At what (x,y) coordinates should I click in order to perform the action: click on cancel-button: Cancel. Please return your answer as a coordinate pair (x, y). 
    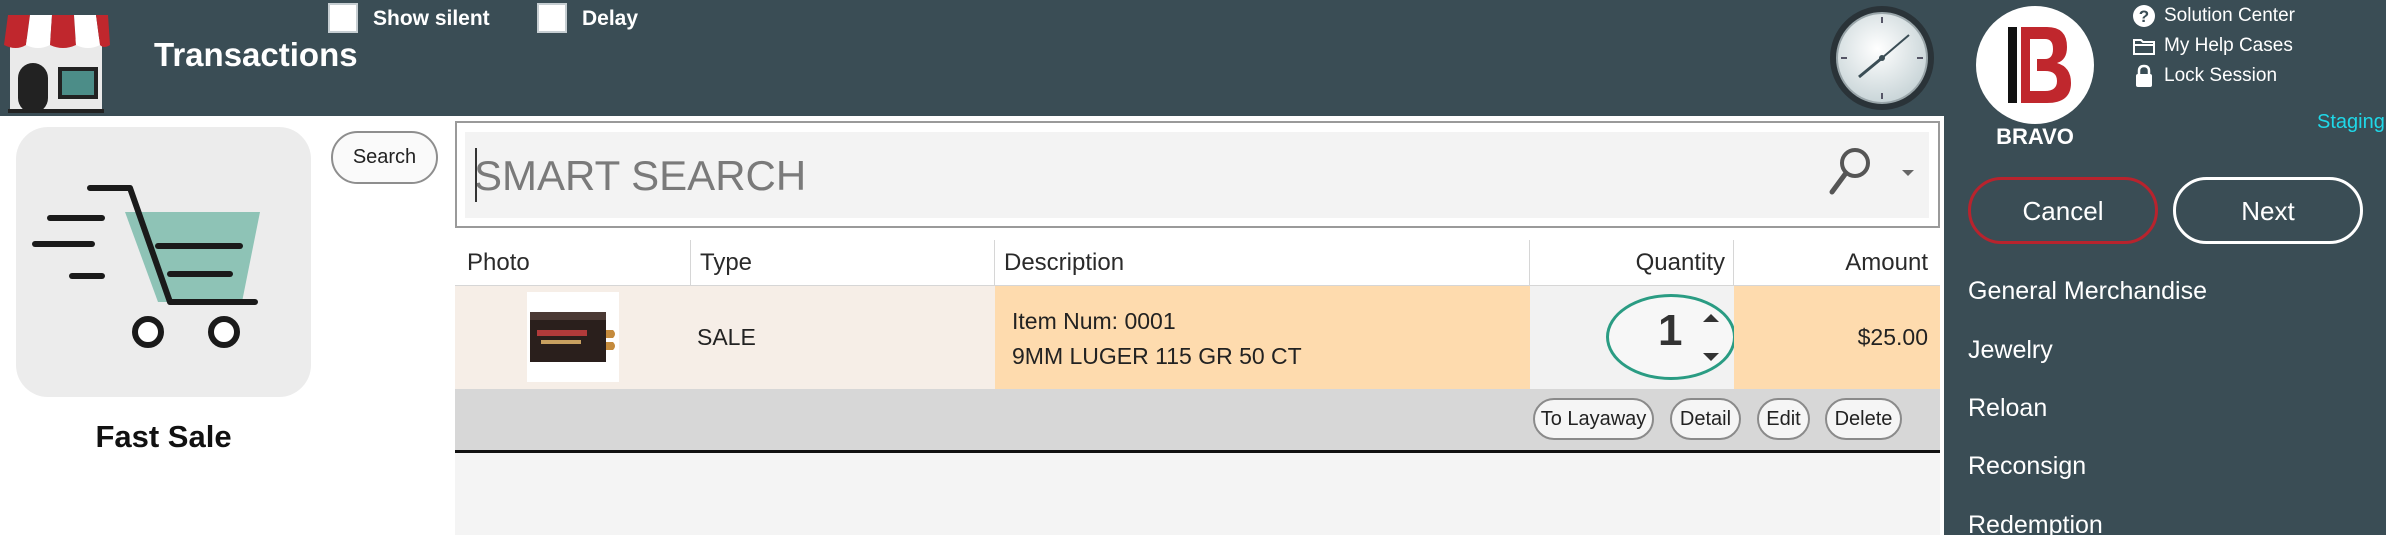
    Looking at the image, I should click on (2063, 210).